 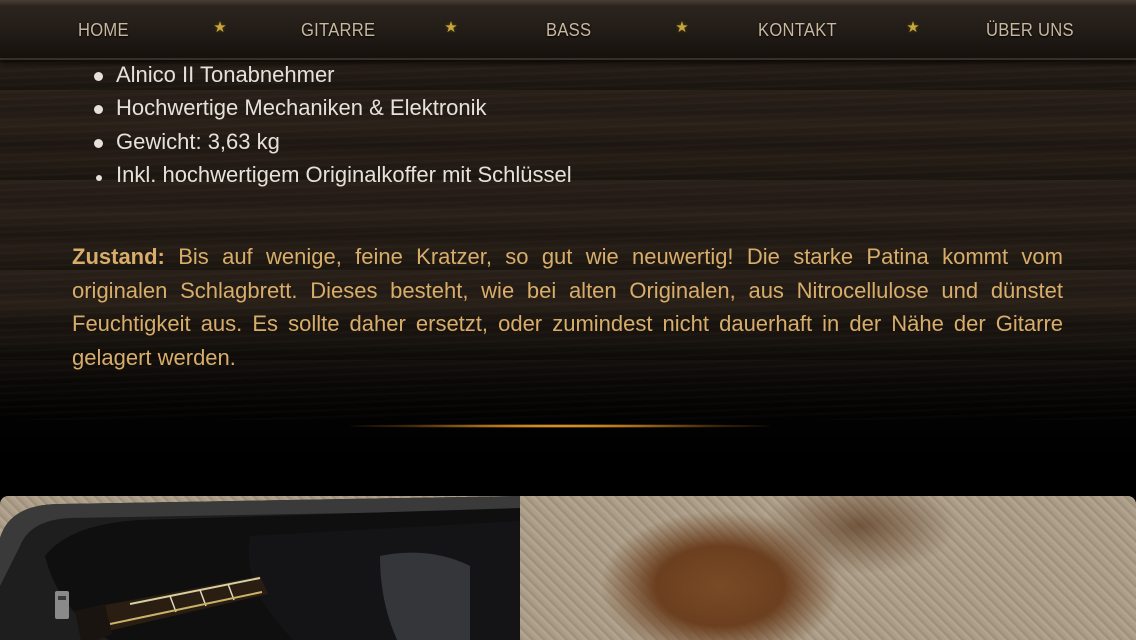 I want to click on list-item: Hochwertige Mechaniken & Elektronik, so click(x=332, y=109).